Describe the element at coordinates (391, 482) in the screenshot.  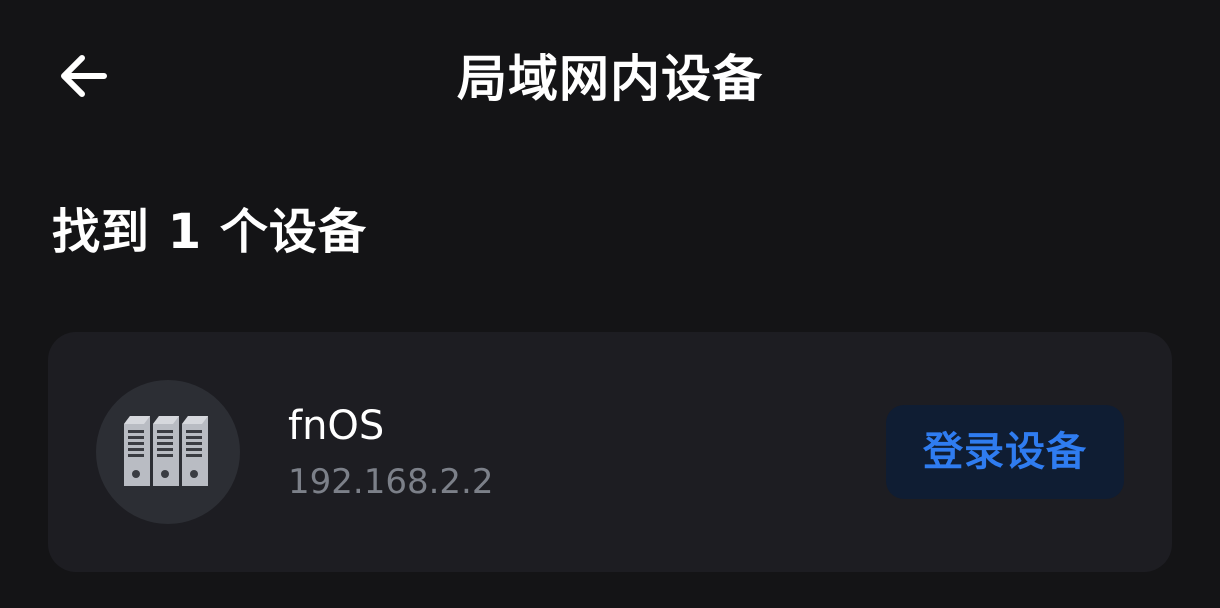
I see `device-ip-address: 192.168.2.2` at that location.